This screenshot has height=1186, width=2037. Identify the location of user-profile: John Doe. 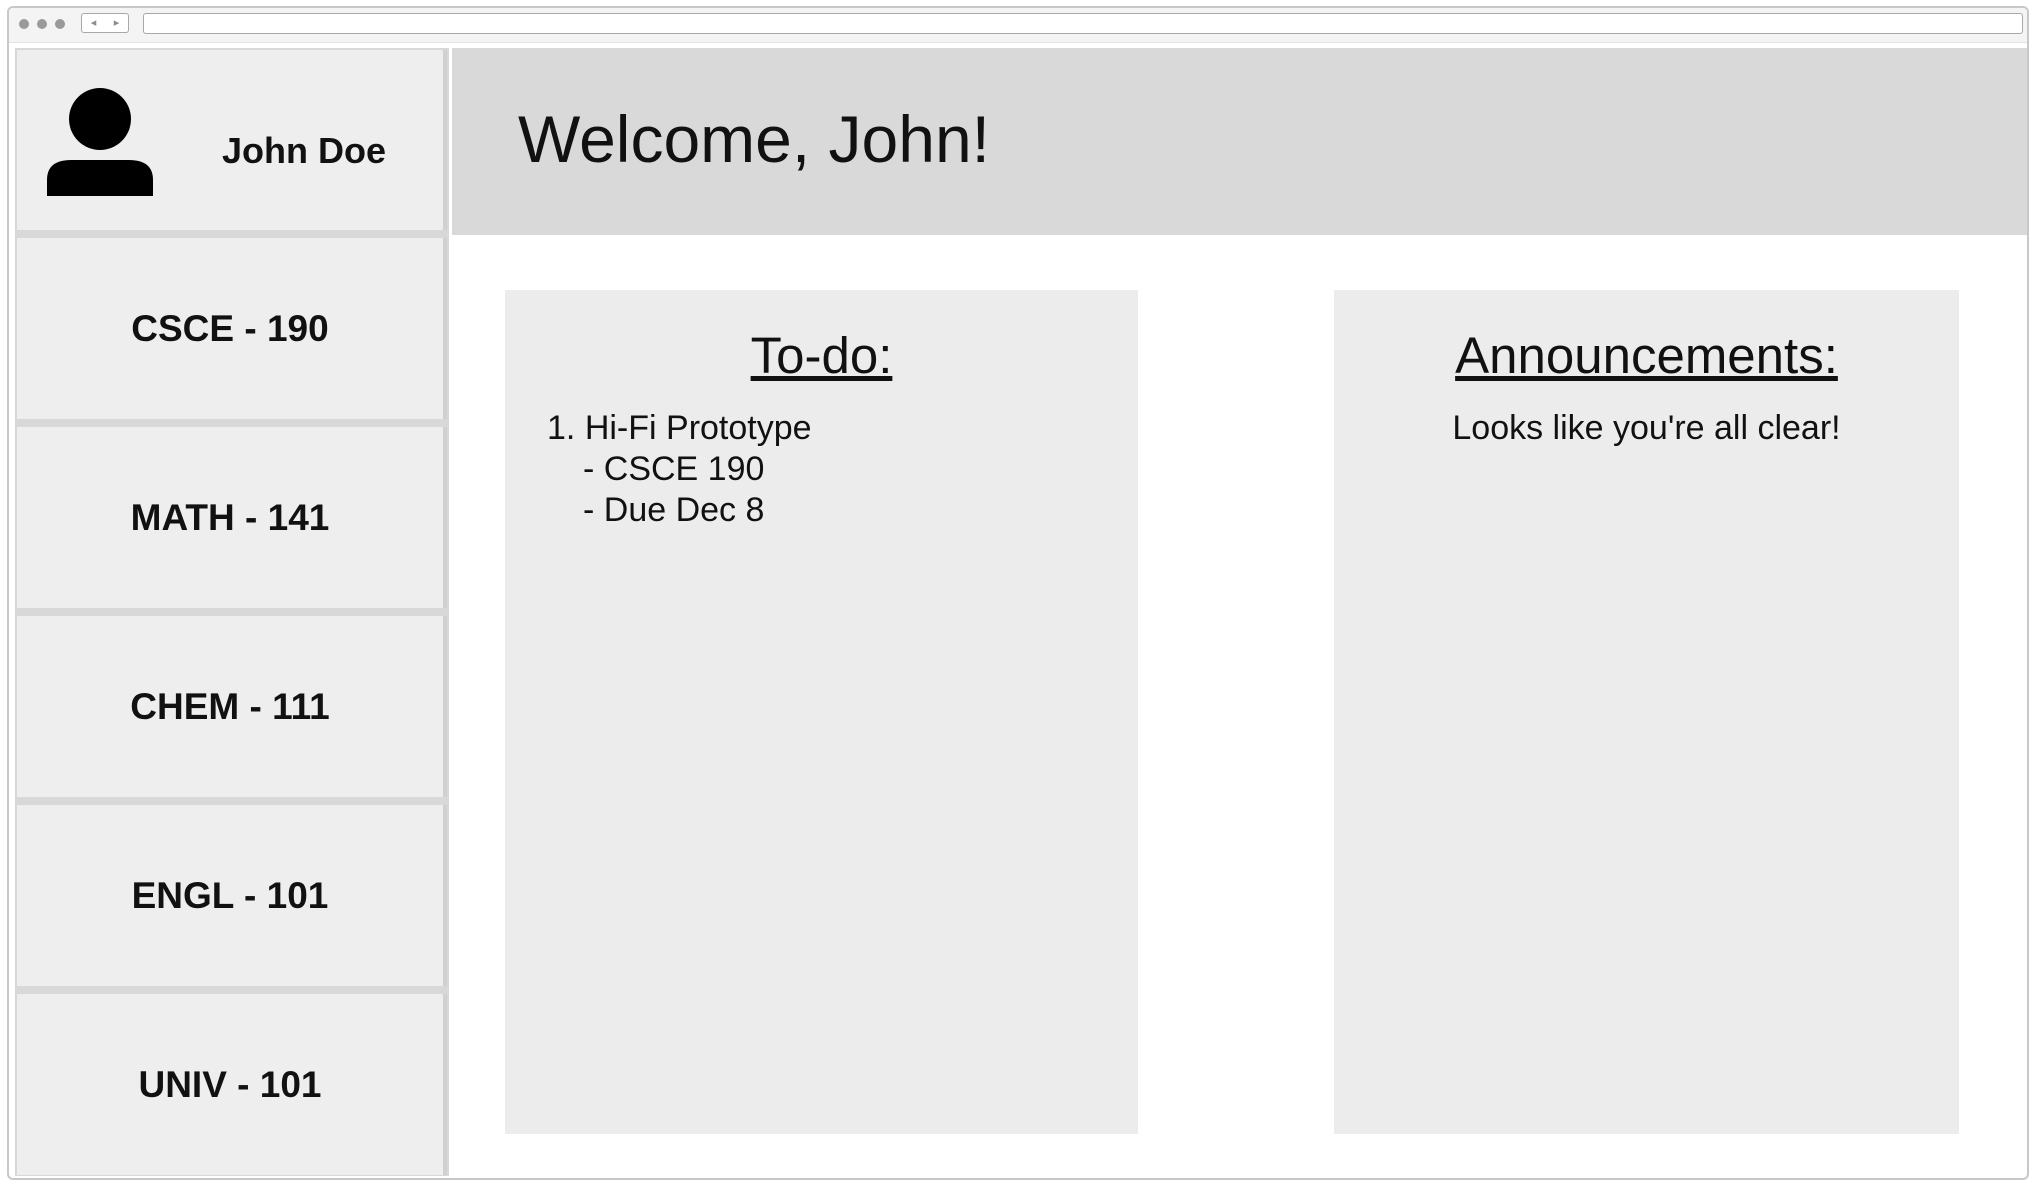
(232, 140).